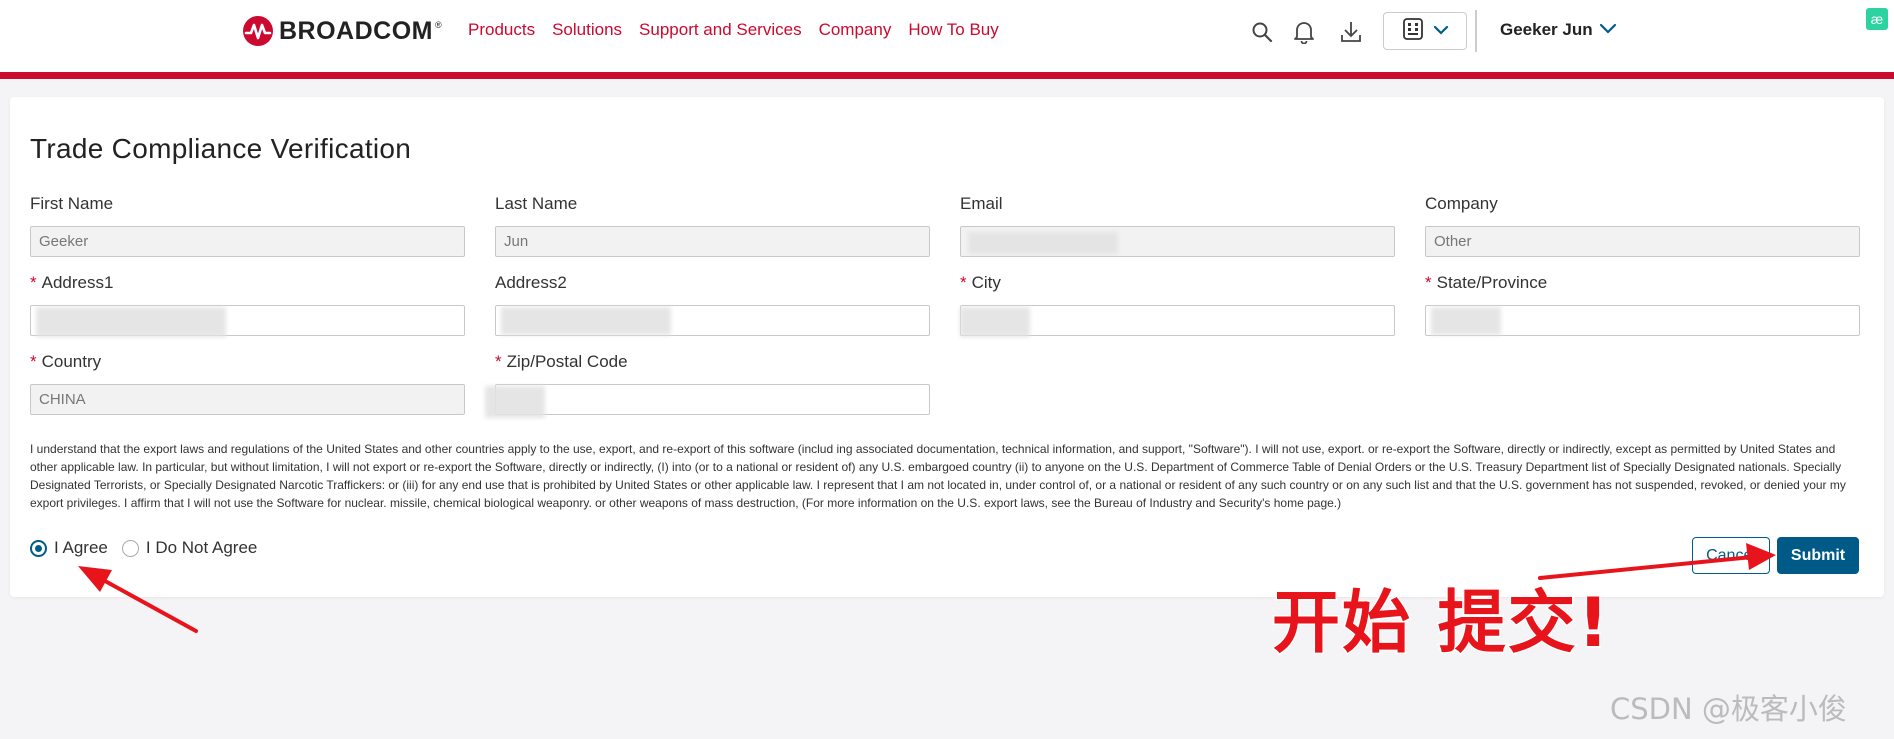 Image resolution: width=1894 pixels, height=739 pixels. I want to click on annotation-start-submit: 开始 提交!, so click(1441, 624).